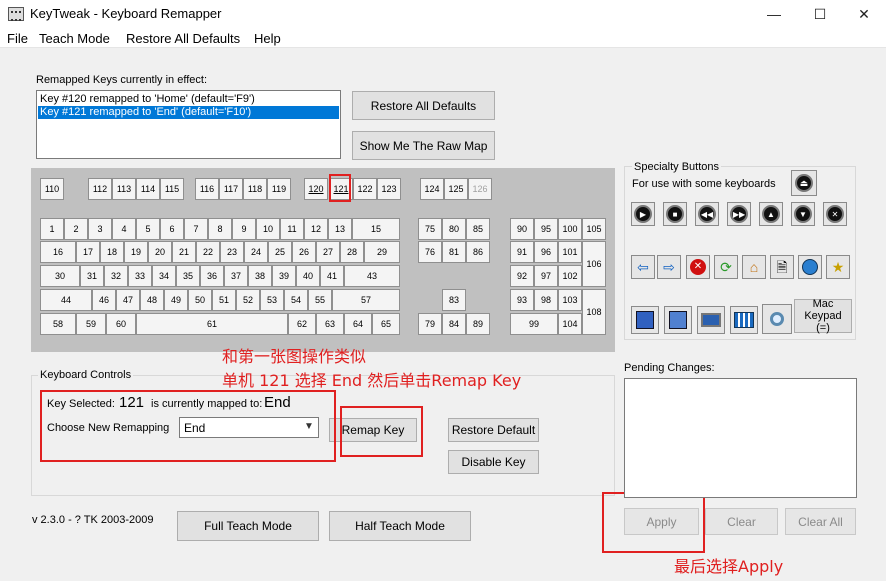 Image resolution: width=886 pixels, height=581 pixels. I want to click on key-47: 47, so click(128, 300).